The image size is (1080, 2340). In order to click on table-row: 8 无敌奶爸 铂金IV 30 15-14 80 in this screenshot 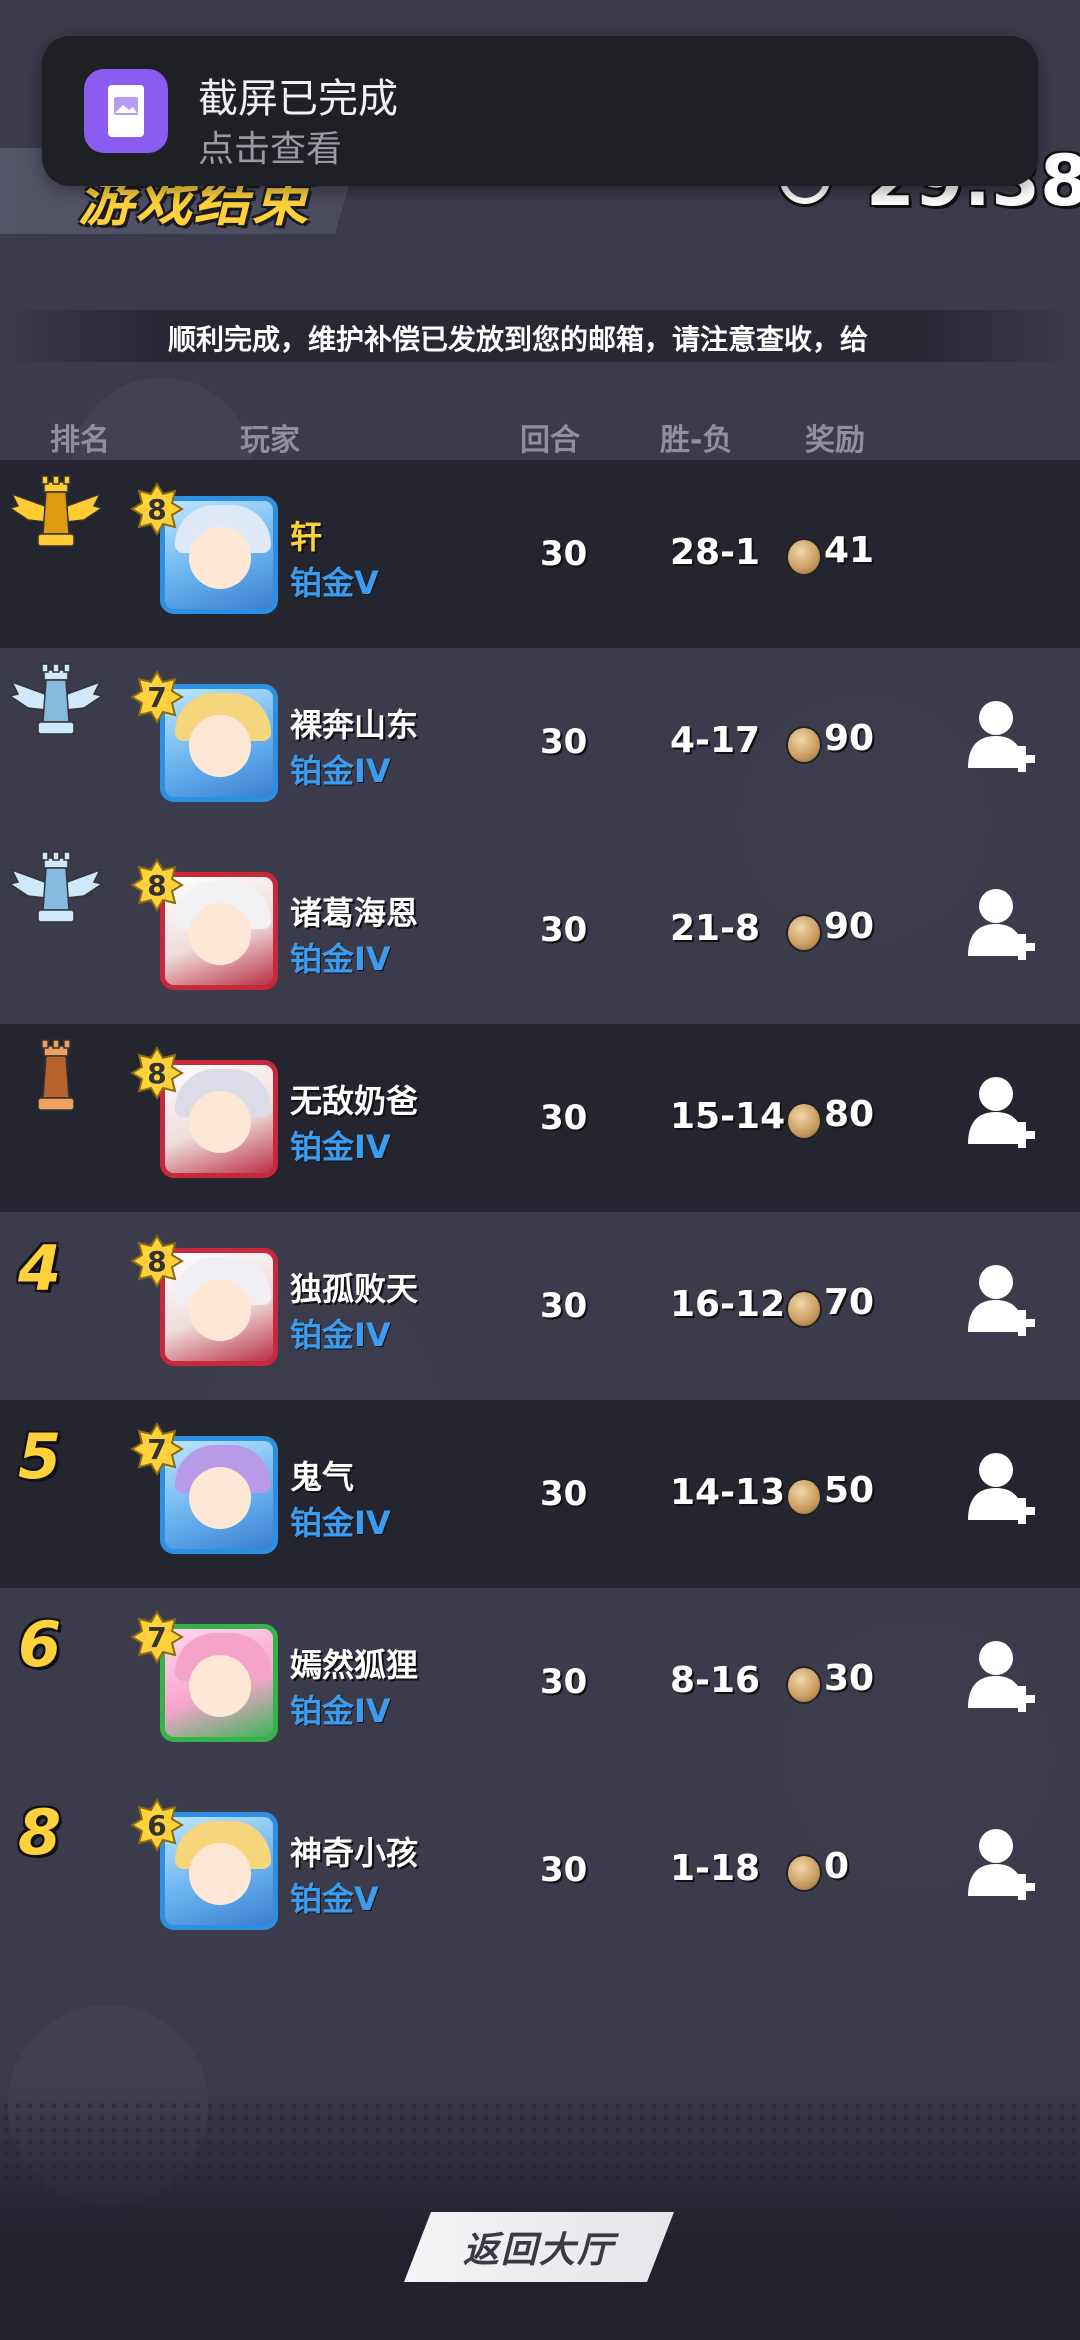, I will do `click(540, 1118)`.